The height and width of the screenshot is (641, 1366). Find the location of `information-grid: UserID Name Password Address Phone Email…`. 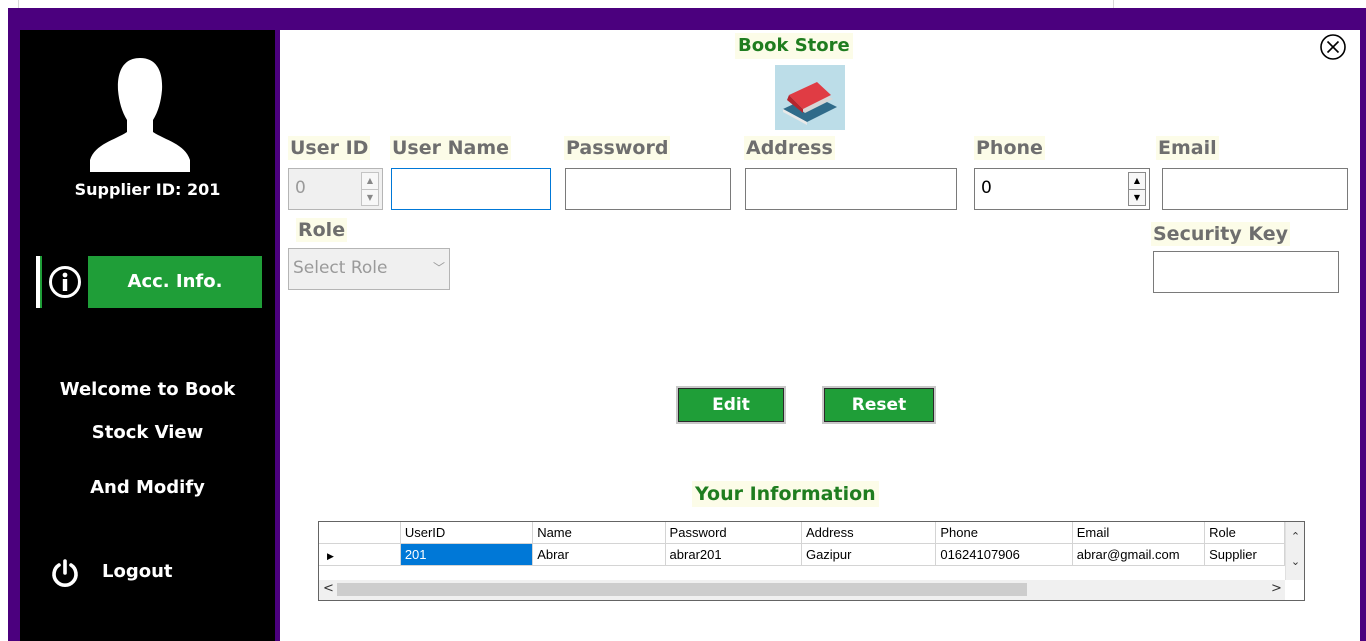

information-grid: UserID Name Password Address Phone Email… is located at coordinates (811, 561).